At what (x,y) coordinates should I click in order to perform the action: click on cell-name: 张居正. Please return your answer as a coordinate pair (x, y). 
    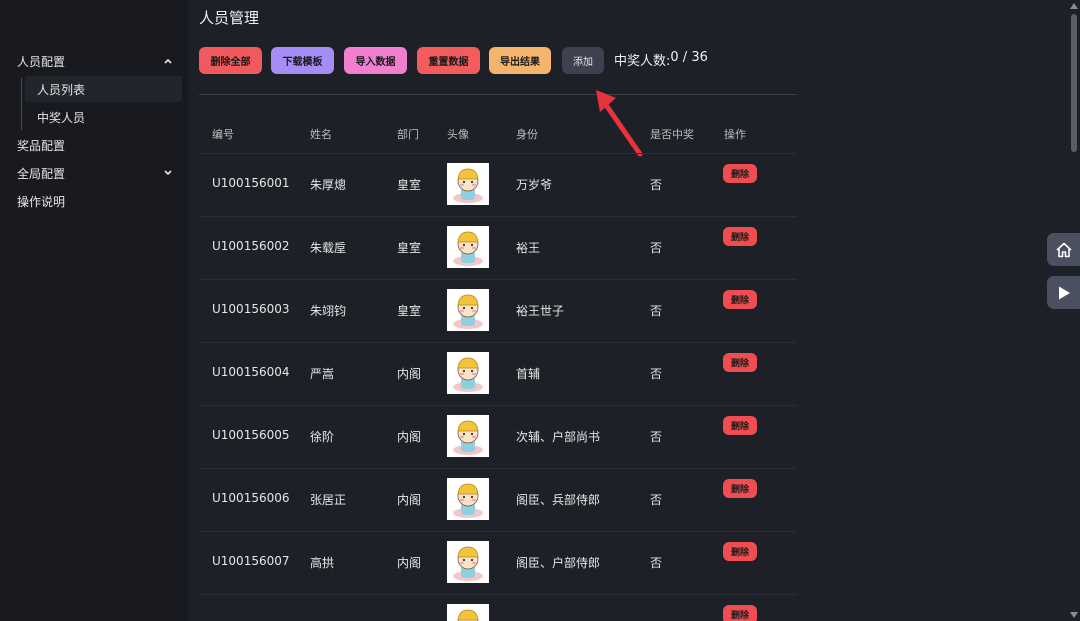
    Looking at the image, I should click on (328, 500).